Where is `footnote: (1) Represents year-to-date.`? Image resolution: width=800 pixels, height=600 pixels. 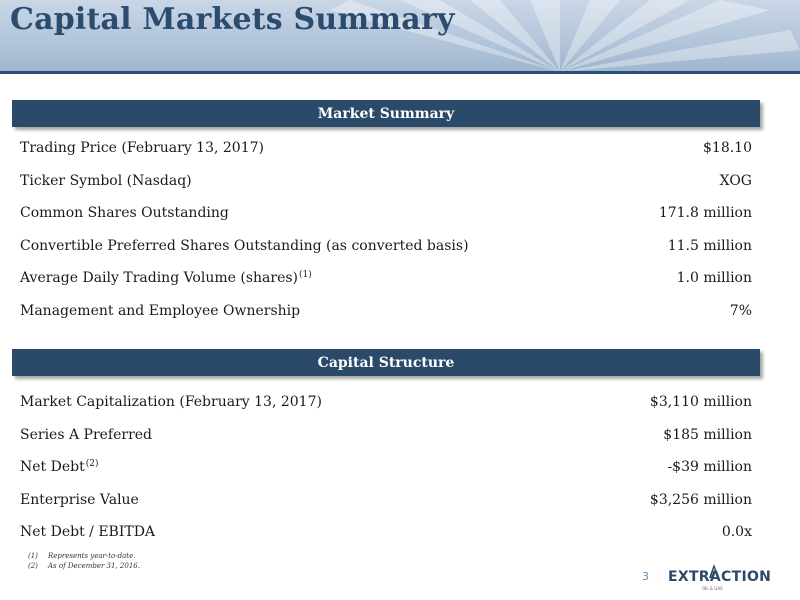
footnote: (1) Represents year-to-date. is located at coordinates (84, 556).